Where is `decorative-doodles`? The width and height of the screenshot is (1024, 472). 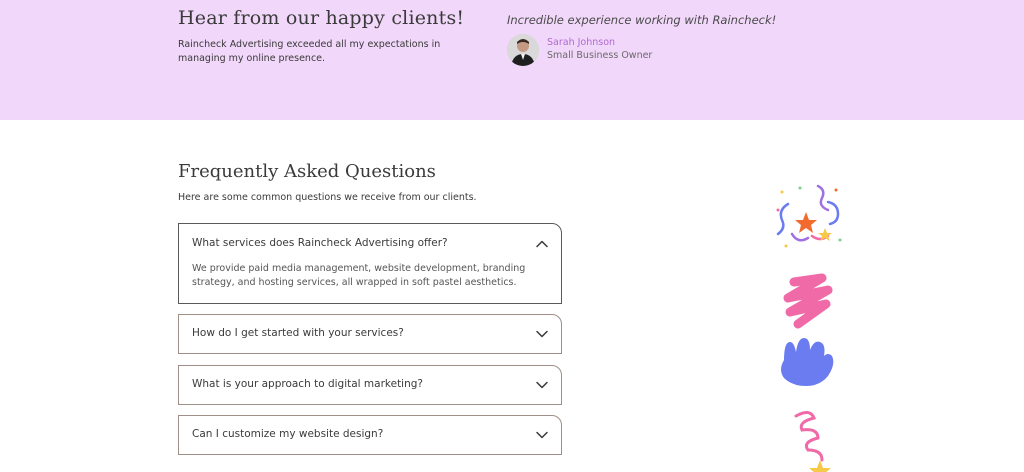
decorative-doodles is located at coordinates (810, 326).